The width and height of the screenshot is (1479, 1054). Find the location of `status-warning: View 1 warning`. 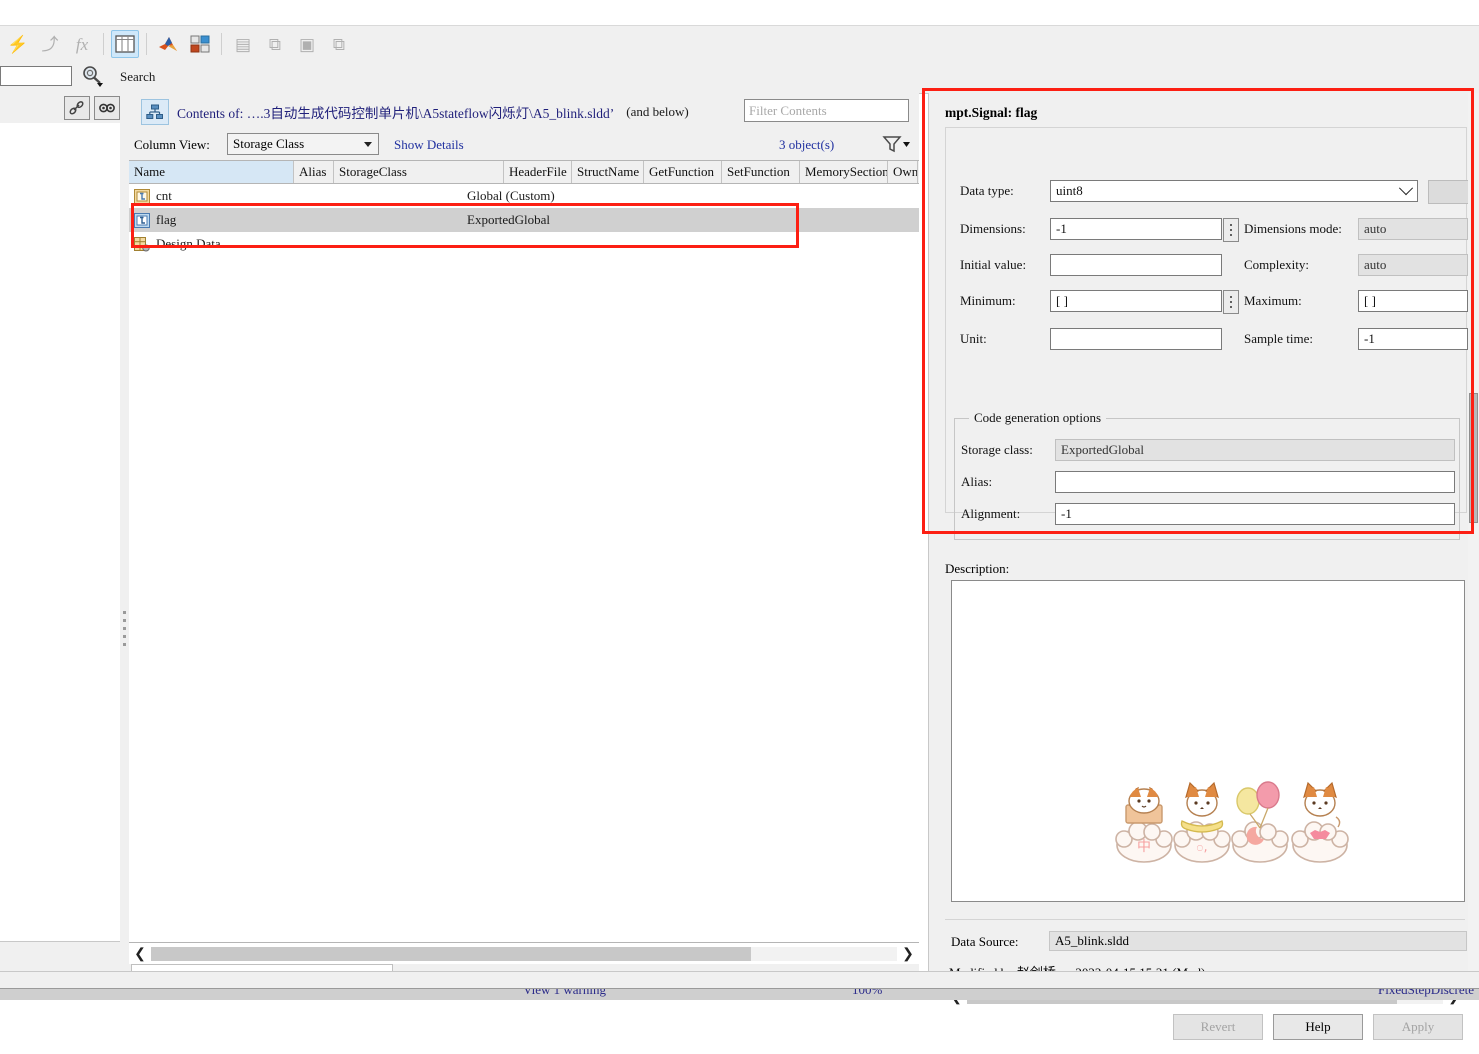

status-warning: View 1 warning is located at coordinates (564, 993).